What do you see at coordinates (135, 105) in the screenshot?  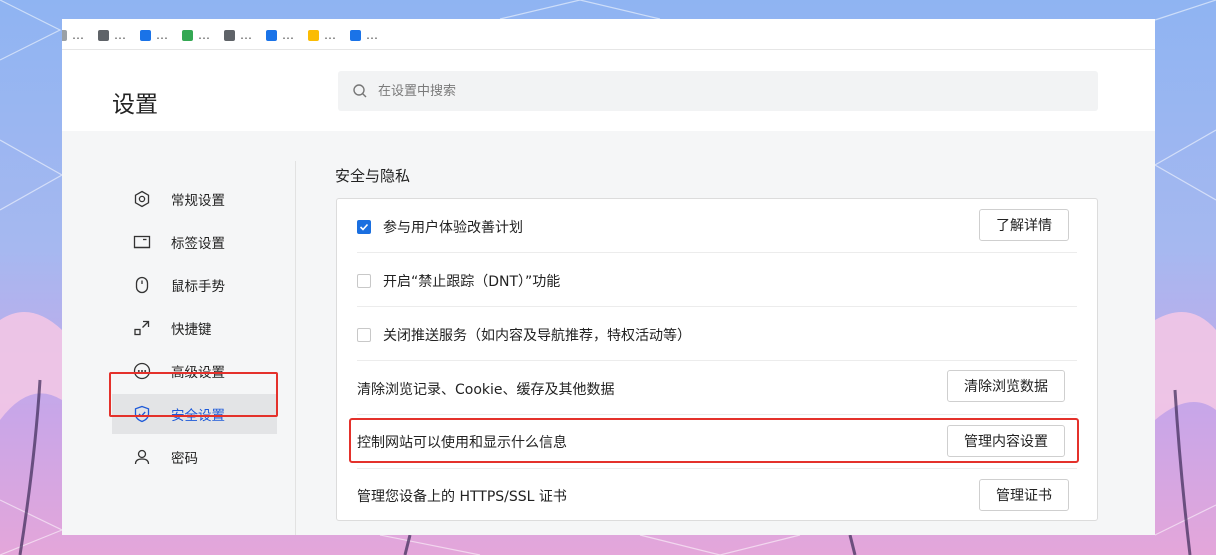 I see `page-title: 设置` at bounding box center [135, 105].